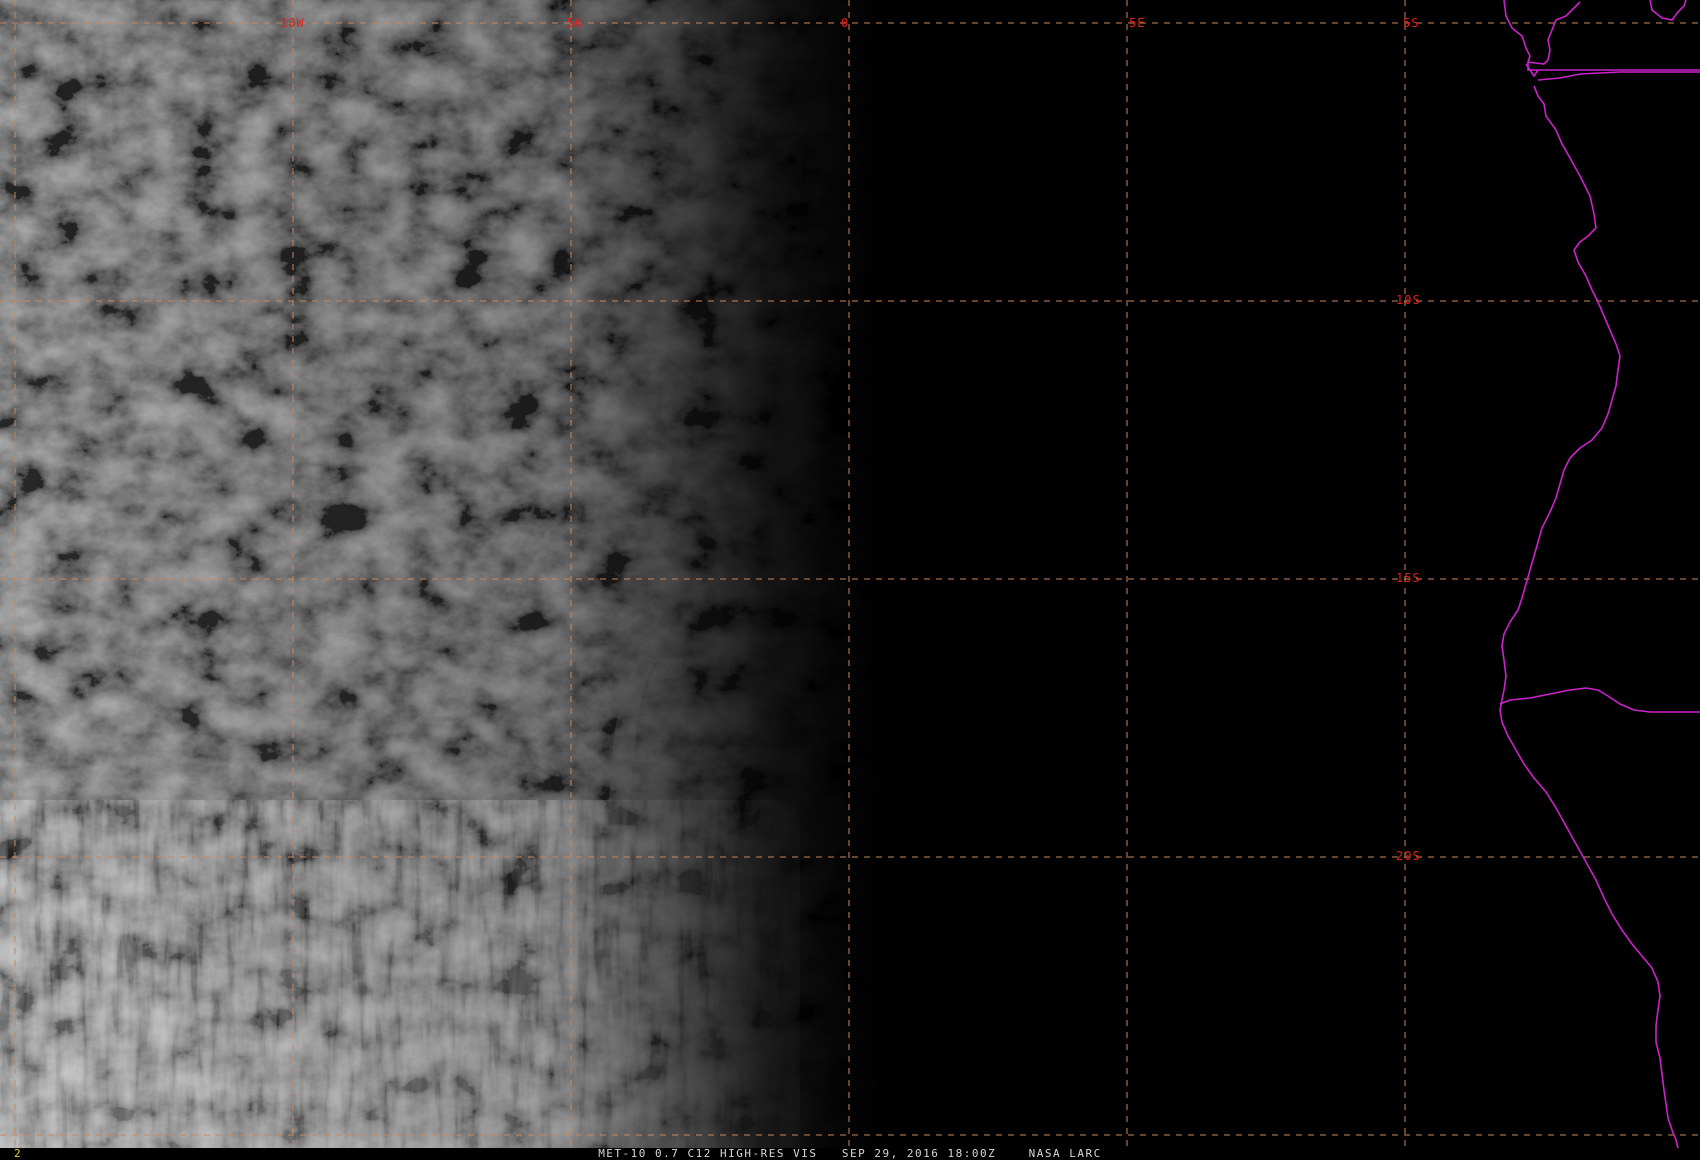  I want to click on latitude-label: 20S, so click(1408, 856).